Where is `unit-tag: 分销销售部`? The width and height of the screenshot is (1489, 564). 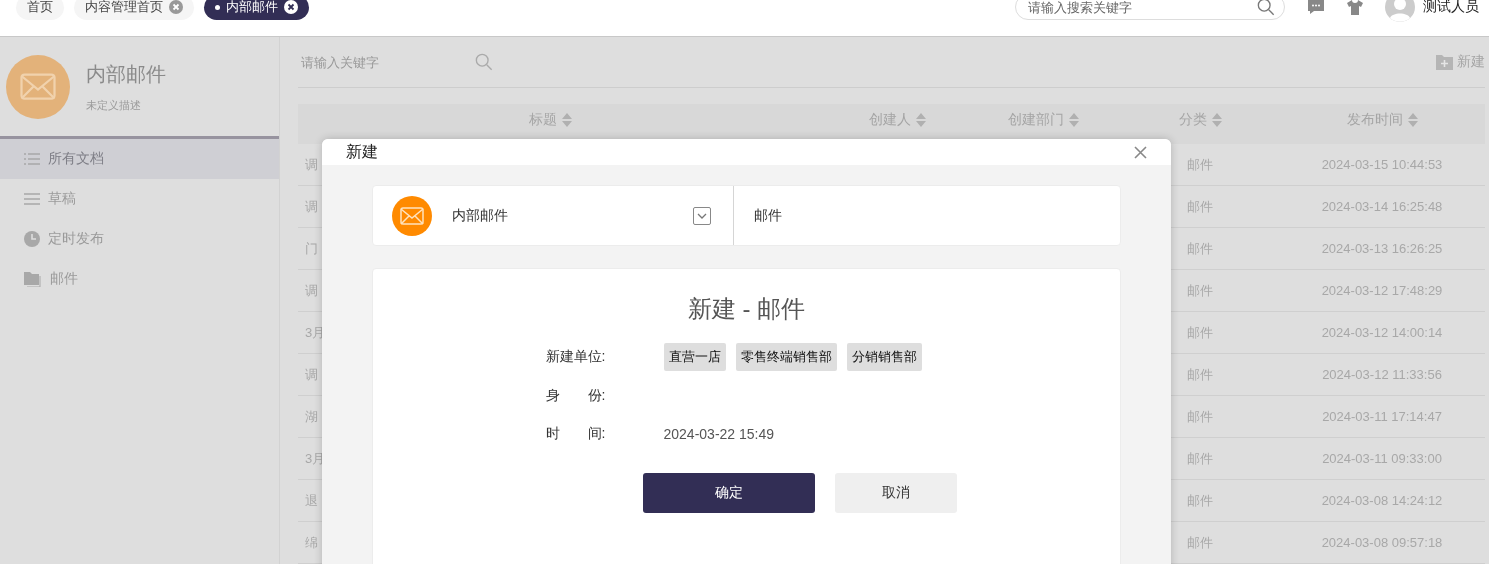 unit-tag: 分销销售部 is located at coordinates (884, 357).